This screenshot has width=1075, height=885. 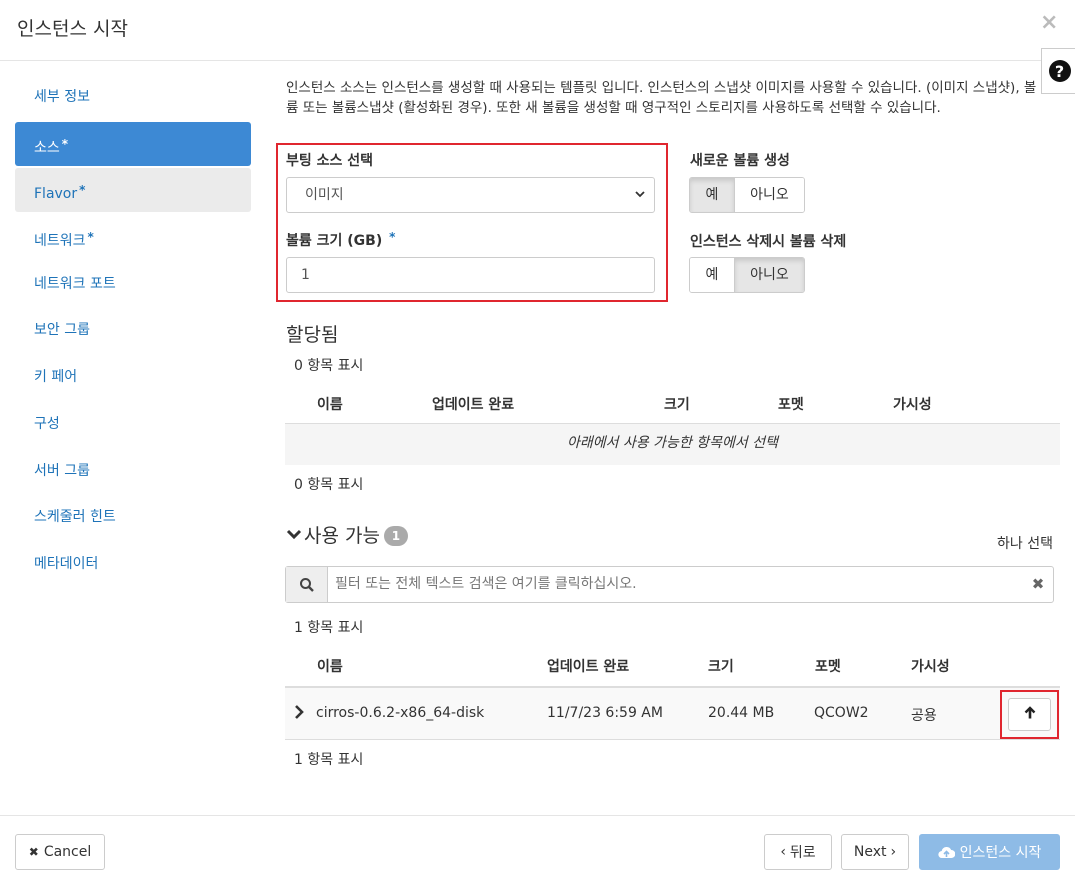 What do you see at coordinates (312, 335) in the screenshot?
I see `allocated-title: 할당됨` at bounding box center [312, 335].